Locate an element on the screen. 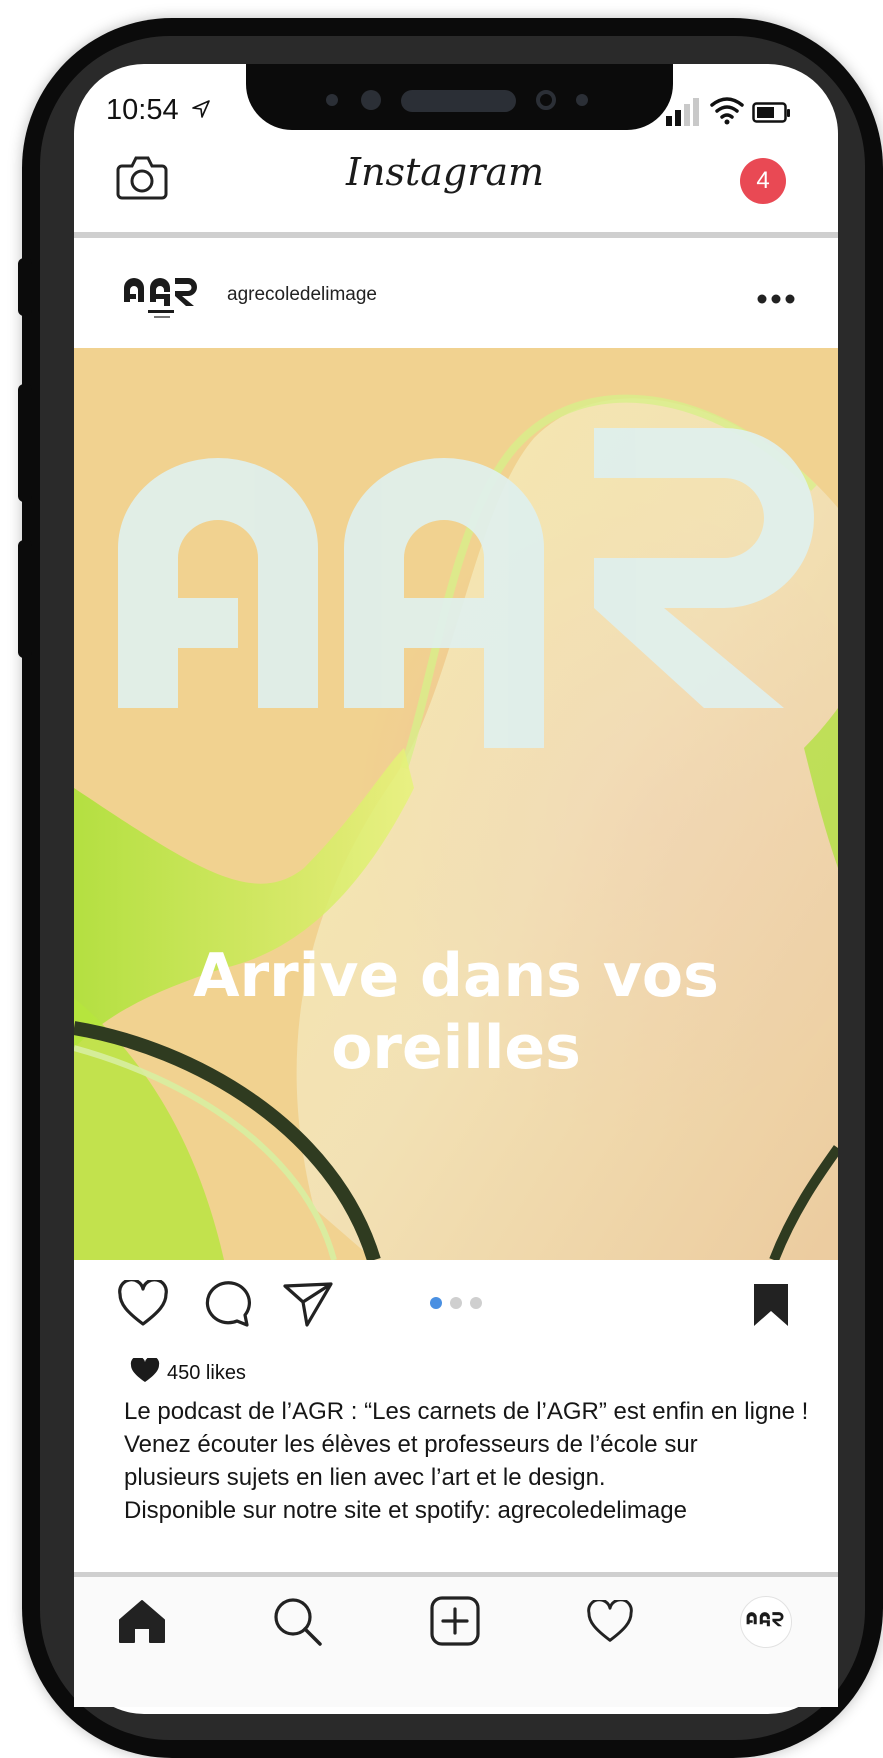 This screenshot has width=883, height=1758. notch is located at coordinates (459, 97).